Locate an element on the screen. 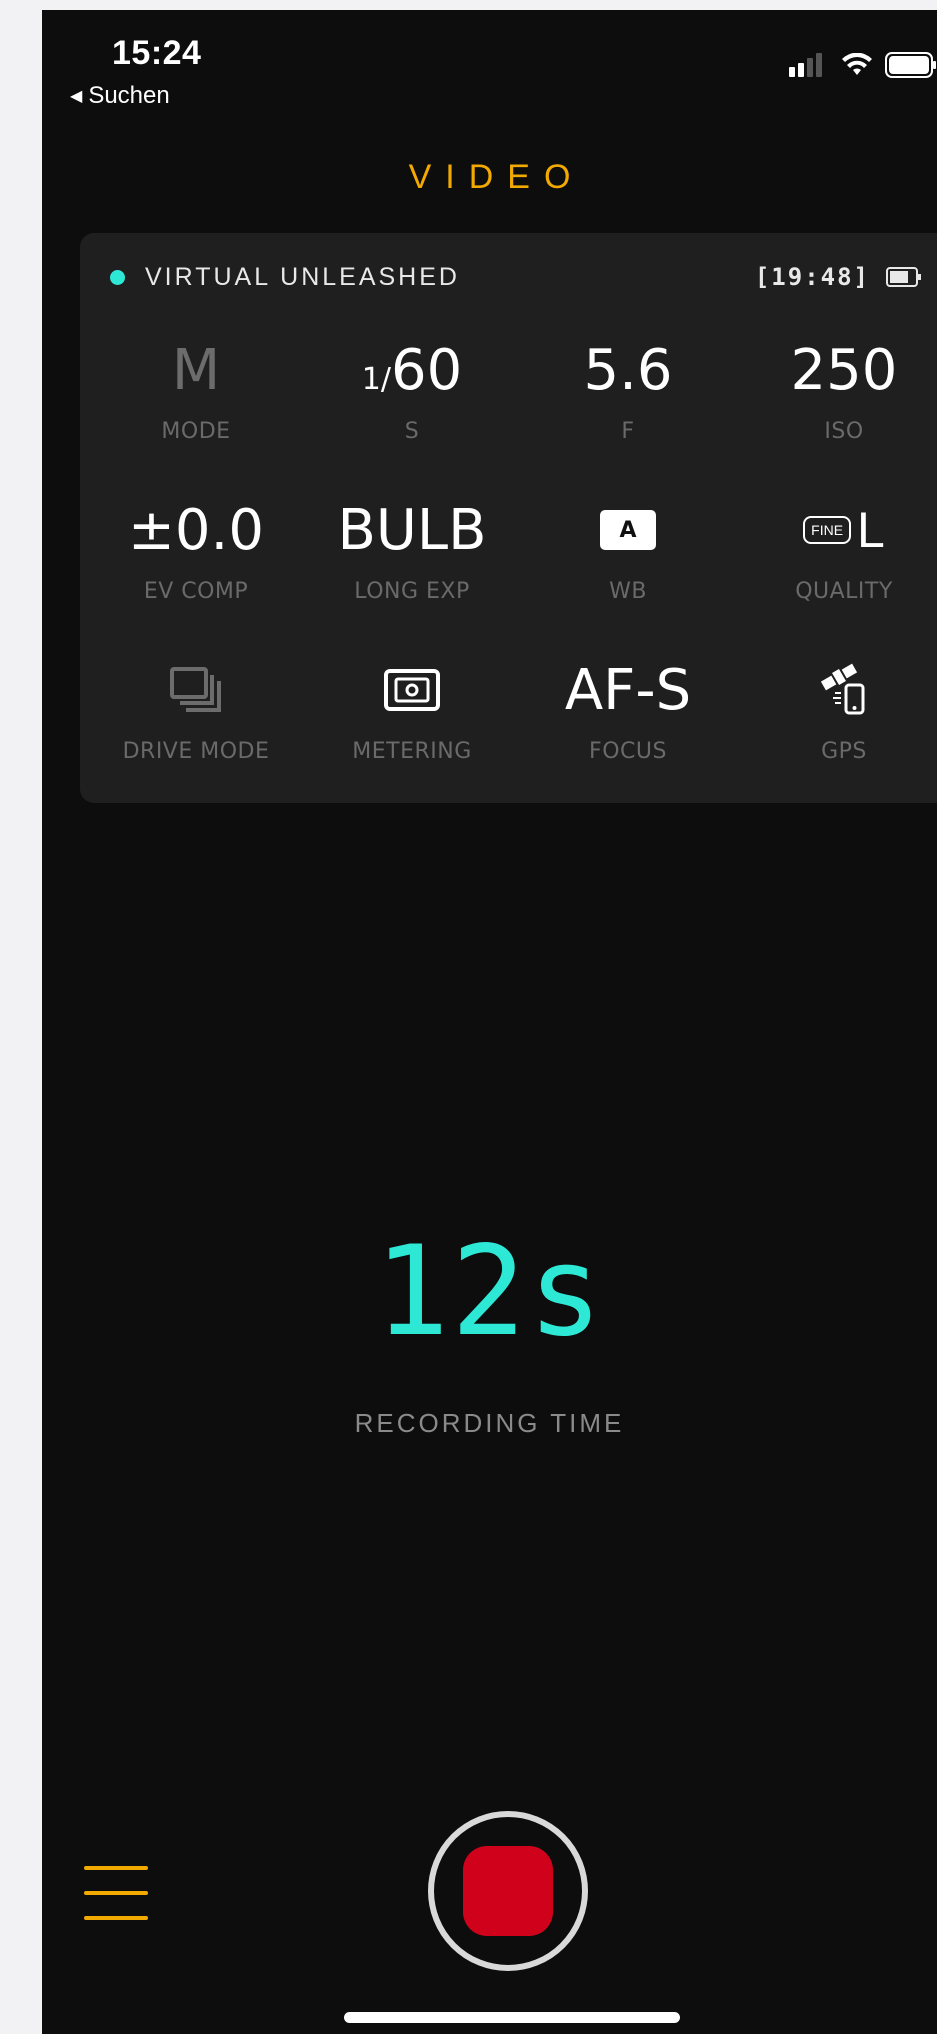 This screenshot has width=937, height=2034. drive-mode-value is located at coordinates (196, 690).